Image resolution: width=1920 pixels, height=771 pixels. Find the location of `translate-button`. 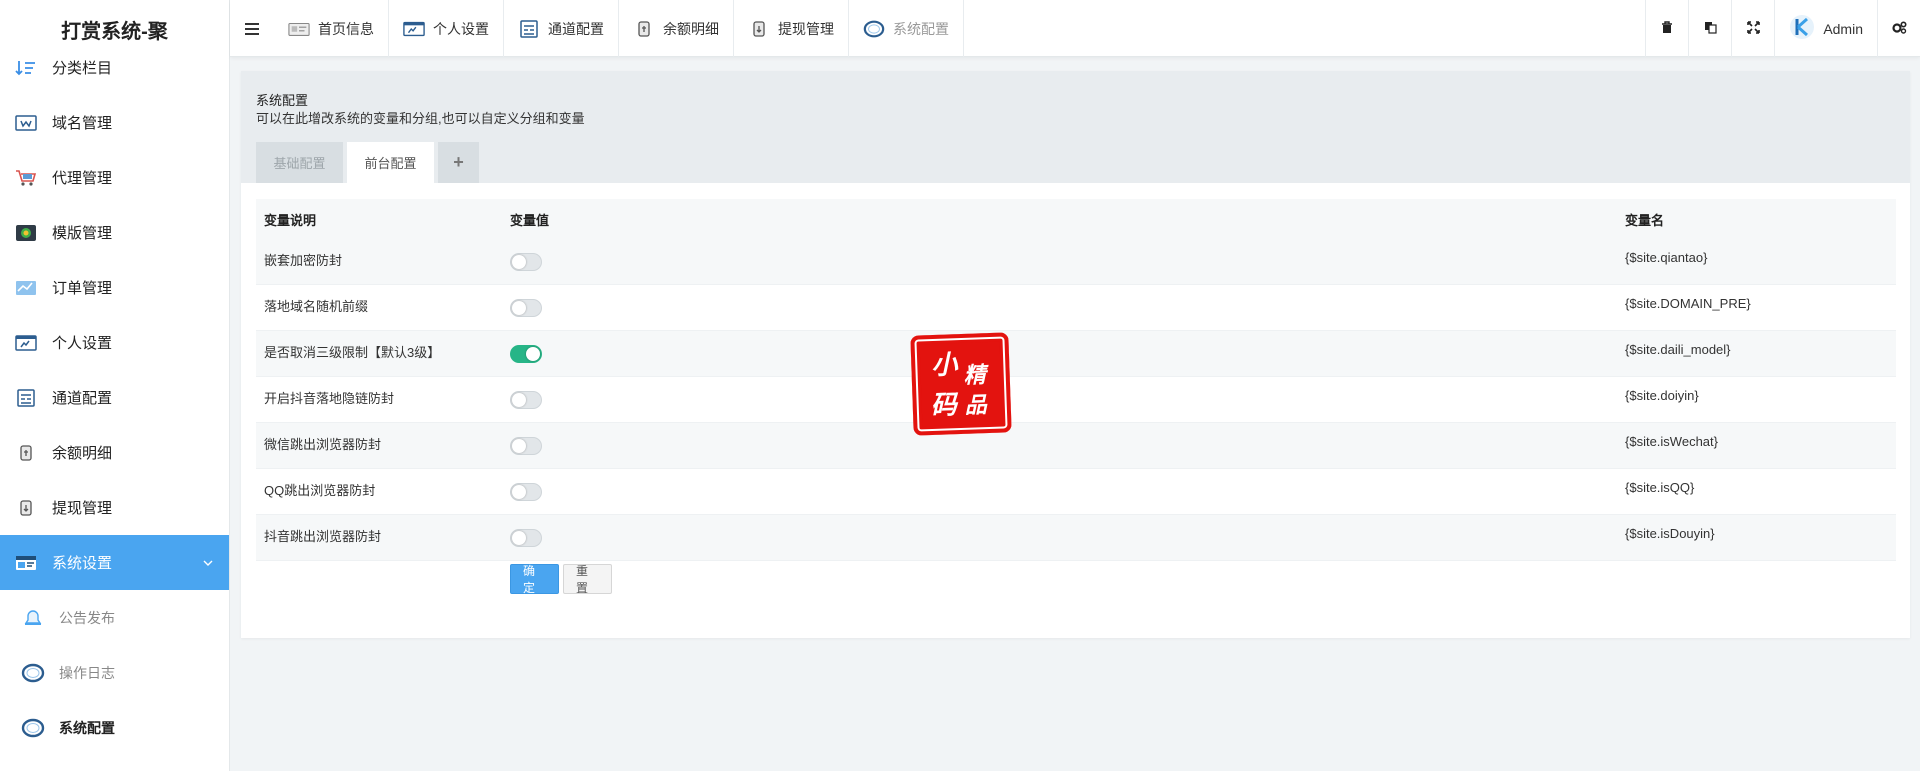

translate-button is located at coordinates (1709, 28).